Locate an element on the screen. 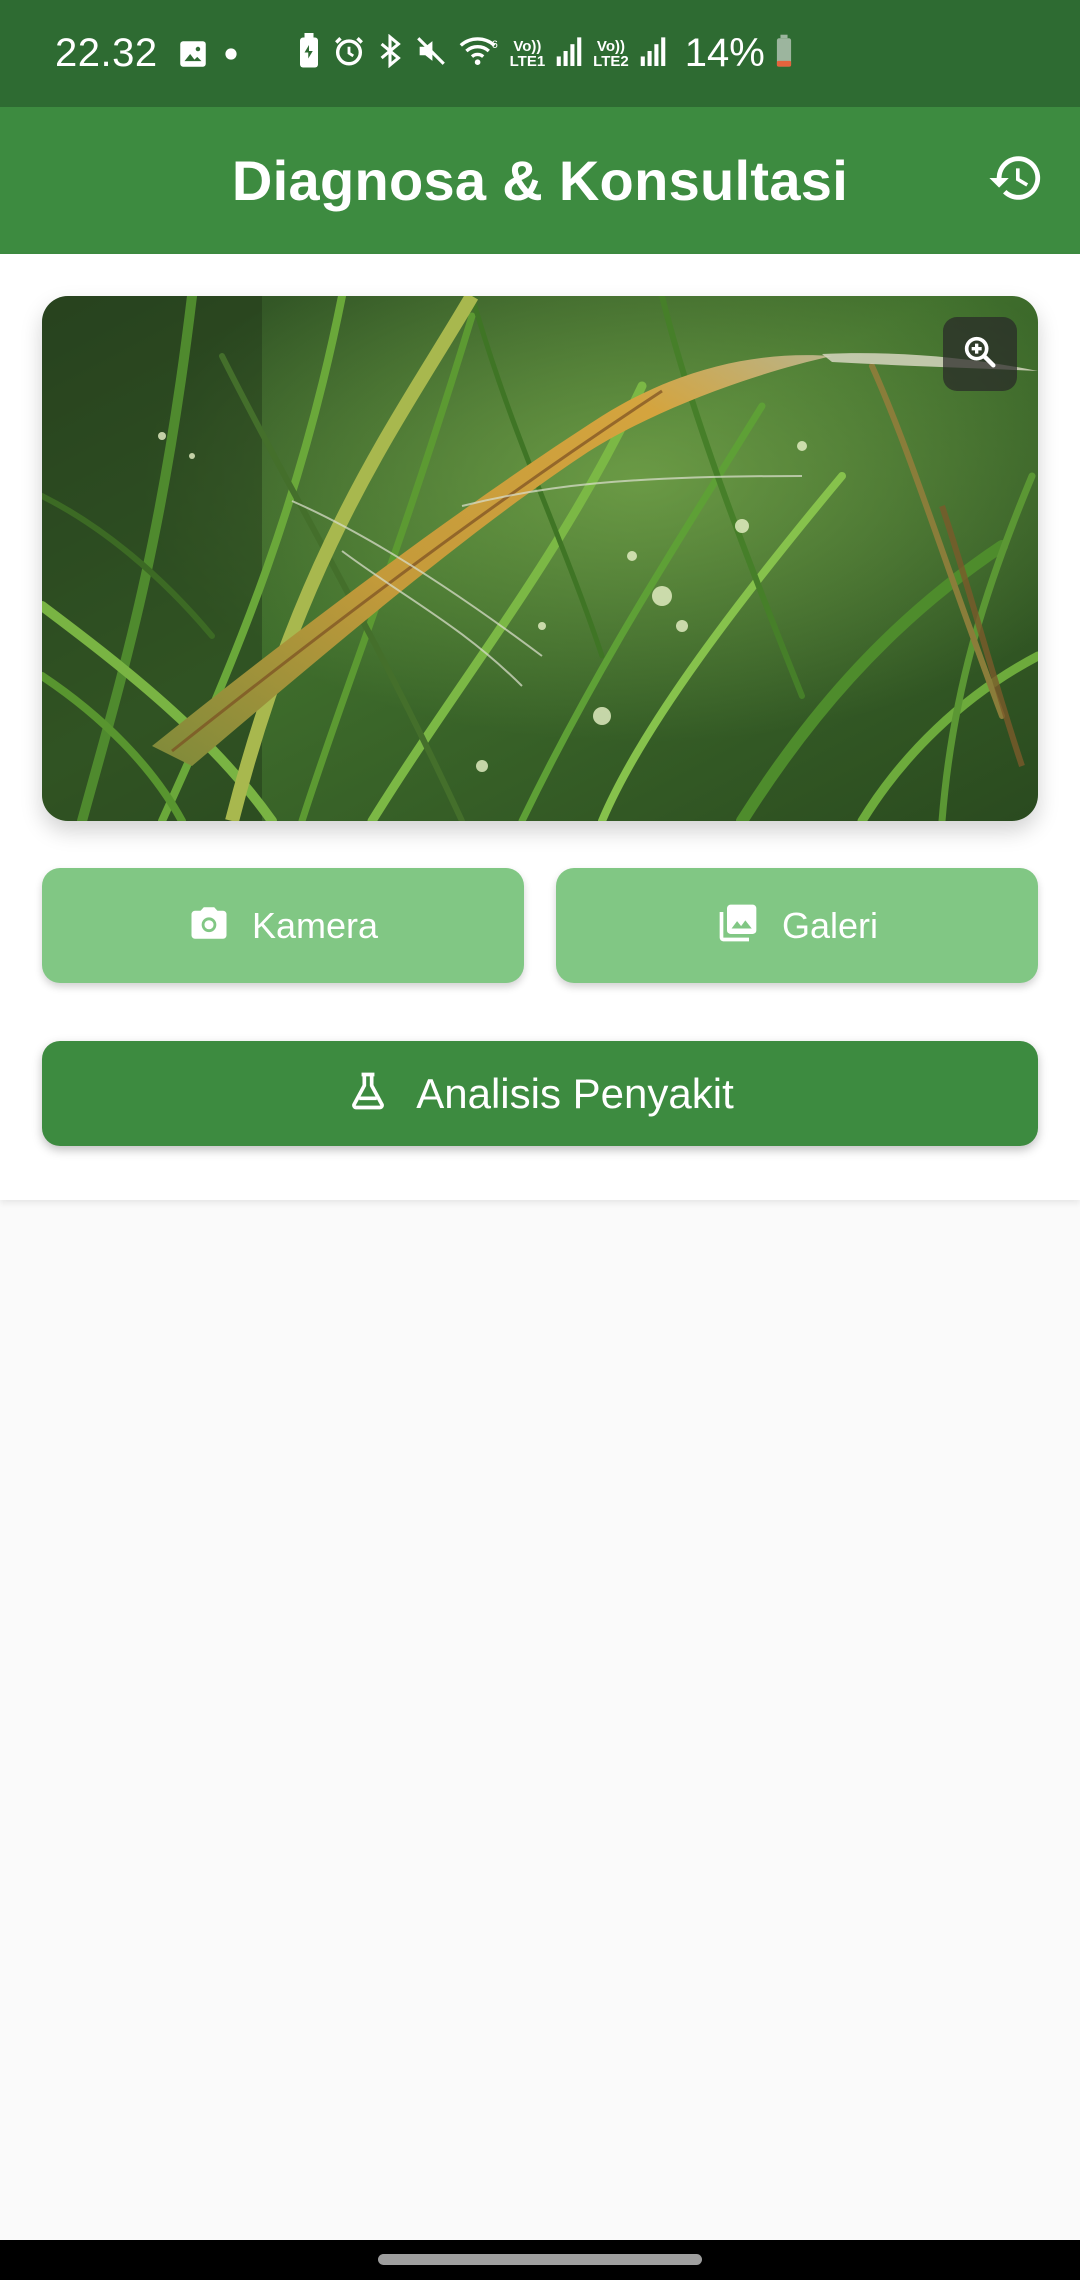  image-icon is located at coordinates (193, 54).